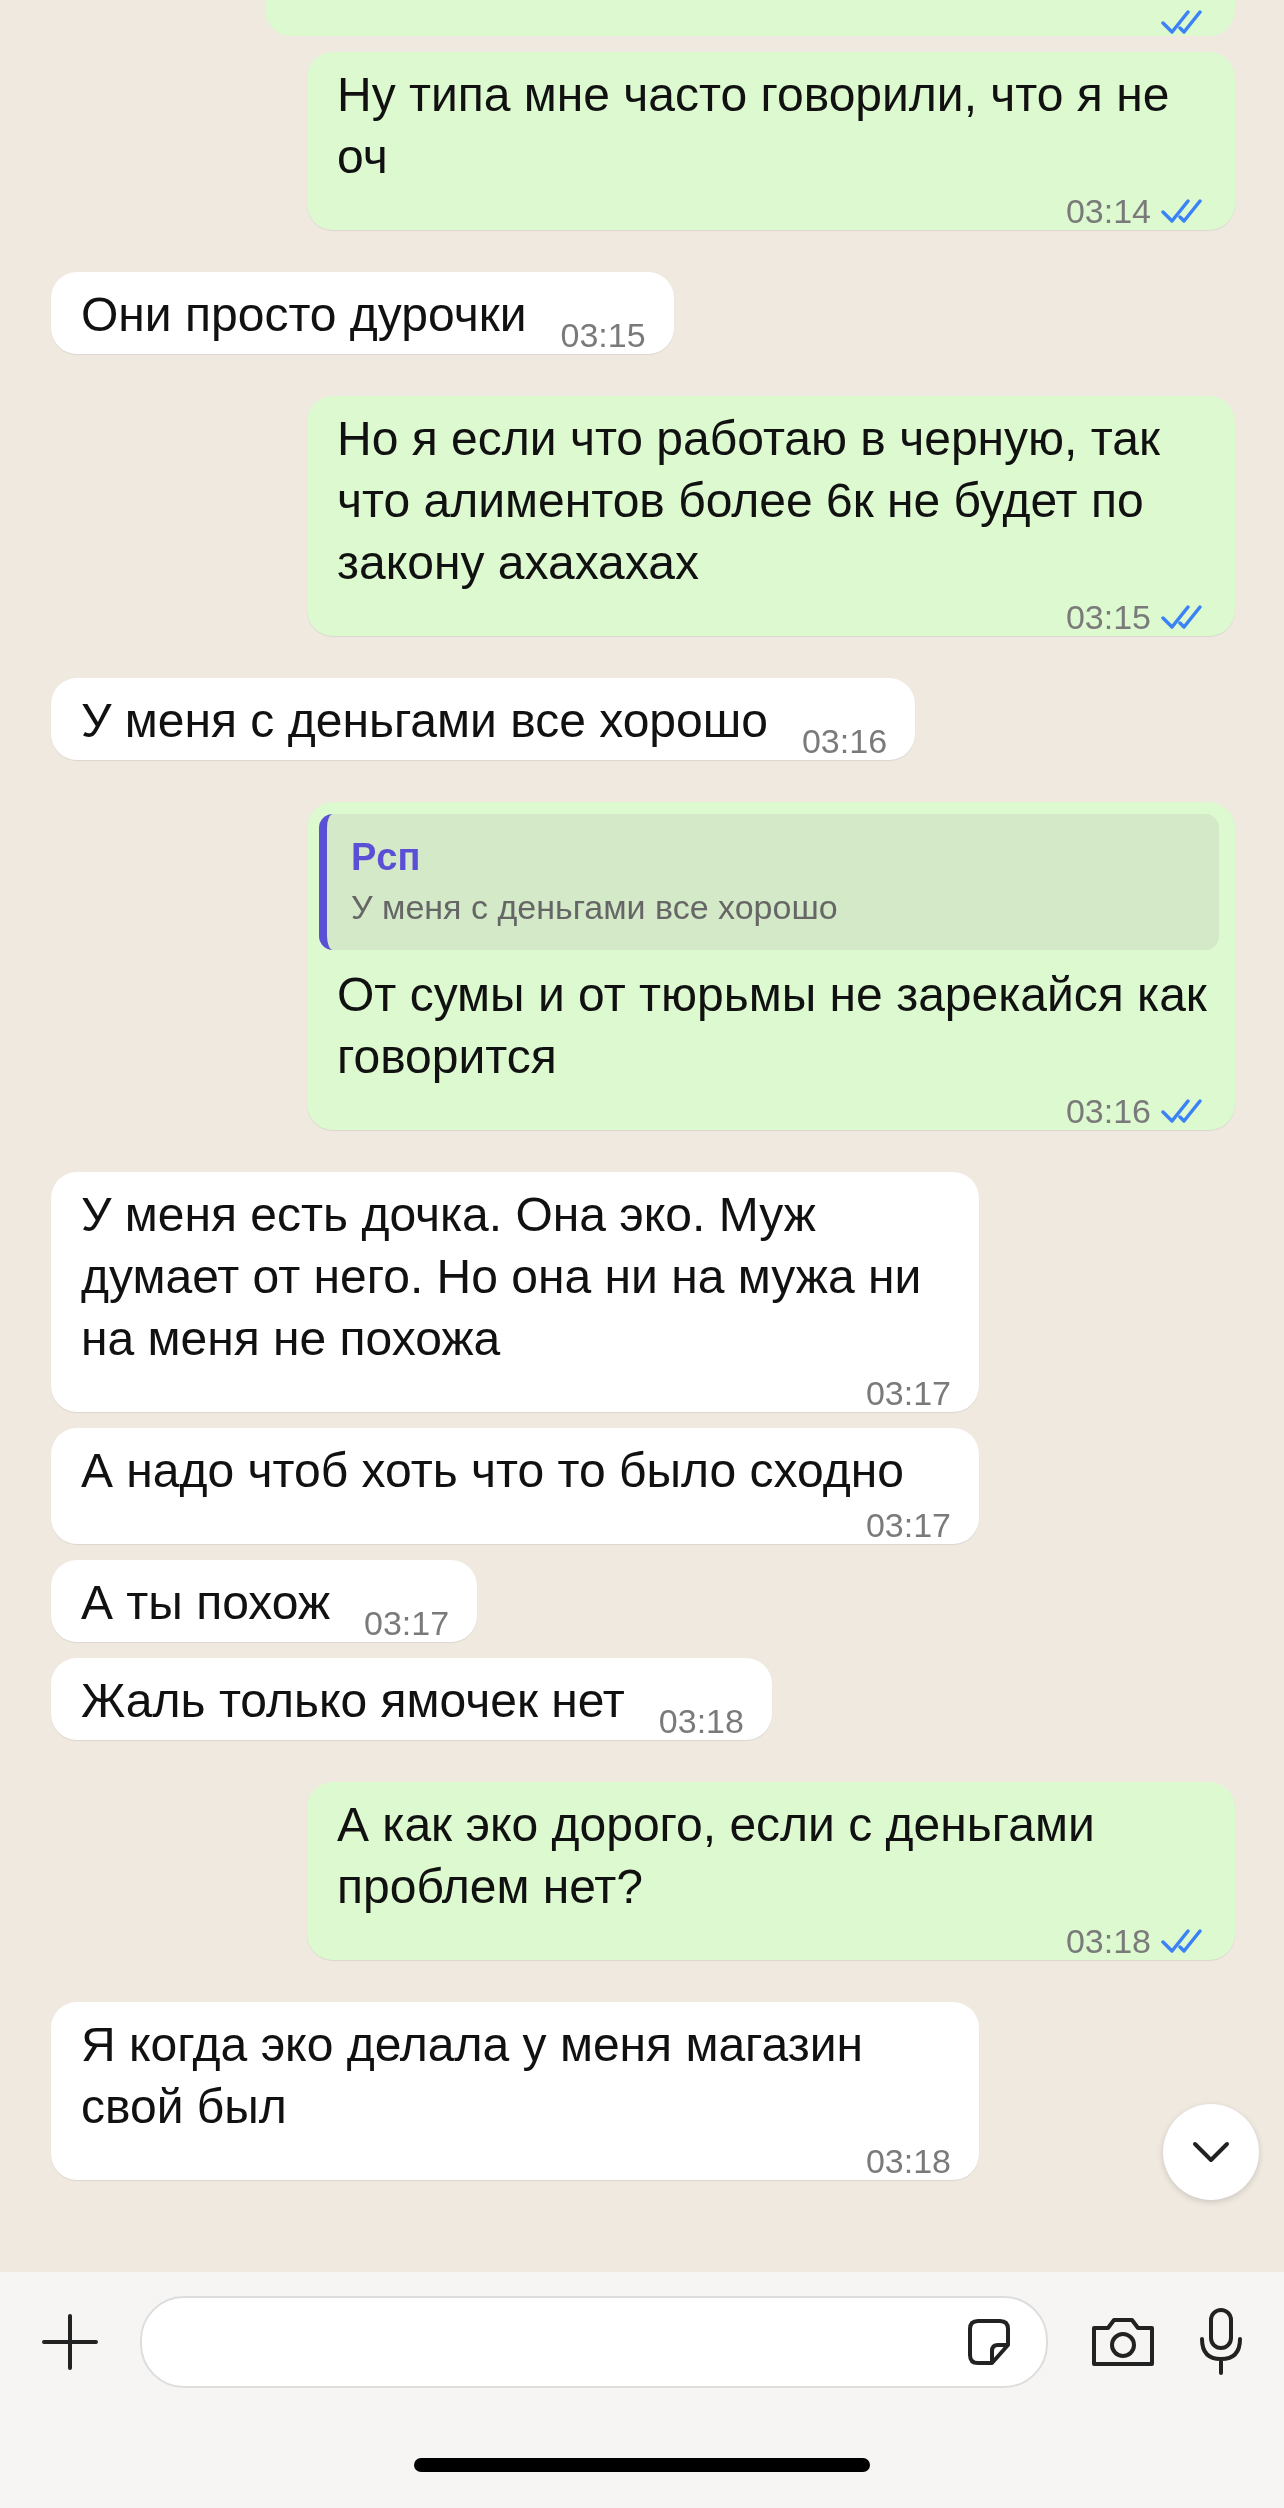 This screenshot has height=2508, width=1284. Describe the element at coordinates (492, 1471) in the screenshot. I see `message-text: А надо чтоб хоть что то было сходно` at that location.